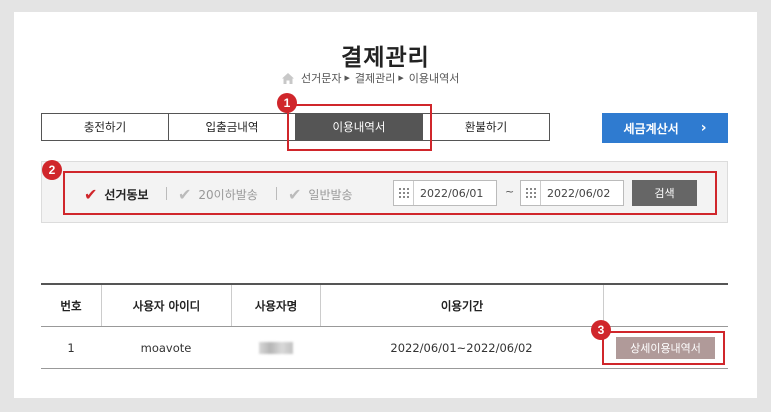 The image size is (771, 412). Describe the element at coordinates (287, 103) in the screenshot. I see `step-marker-1: 1` at that location.